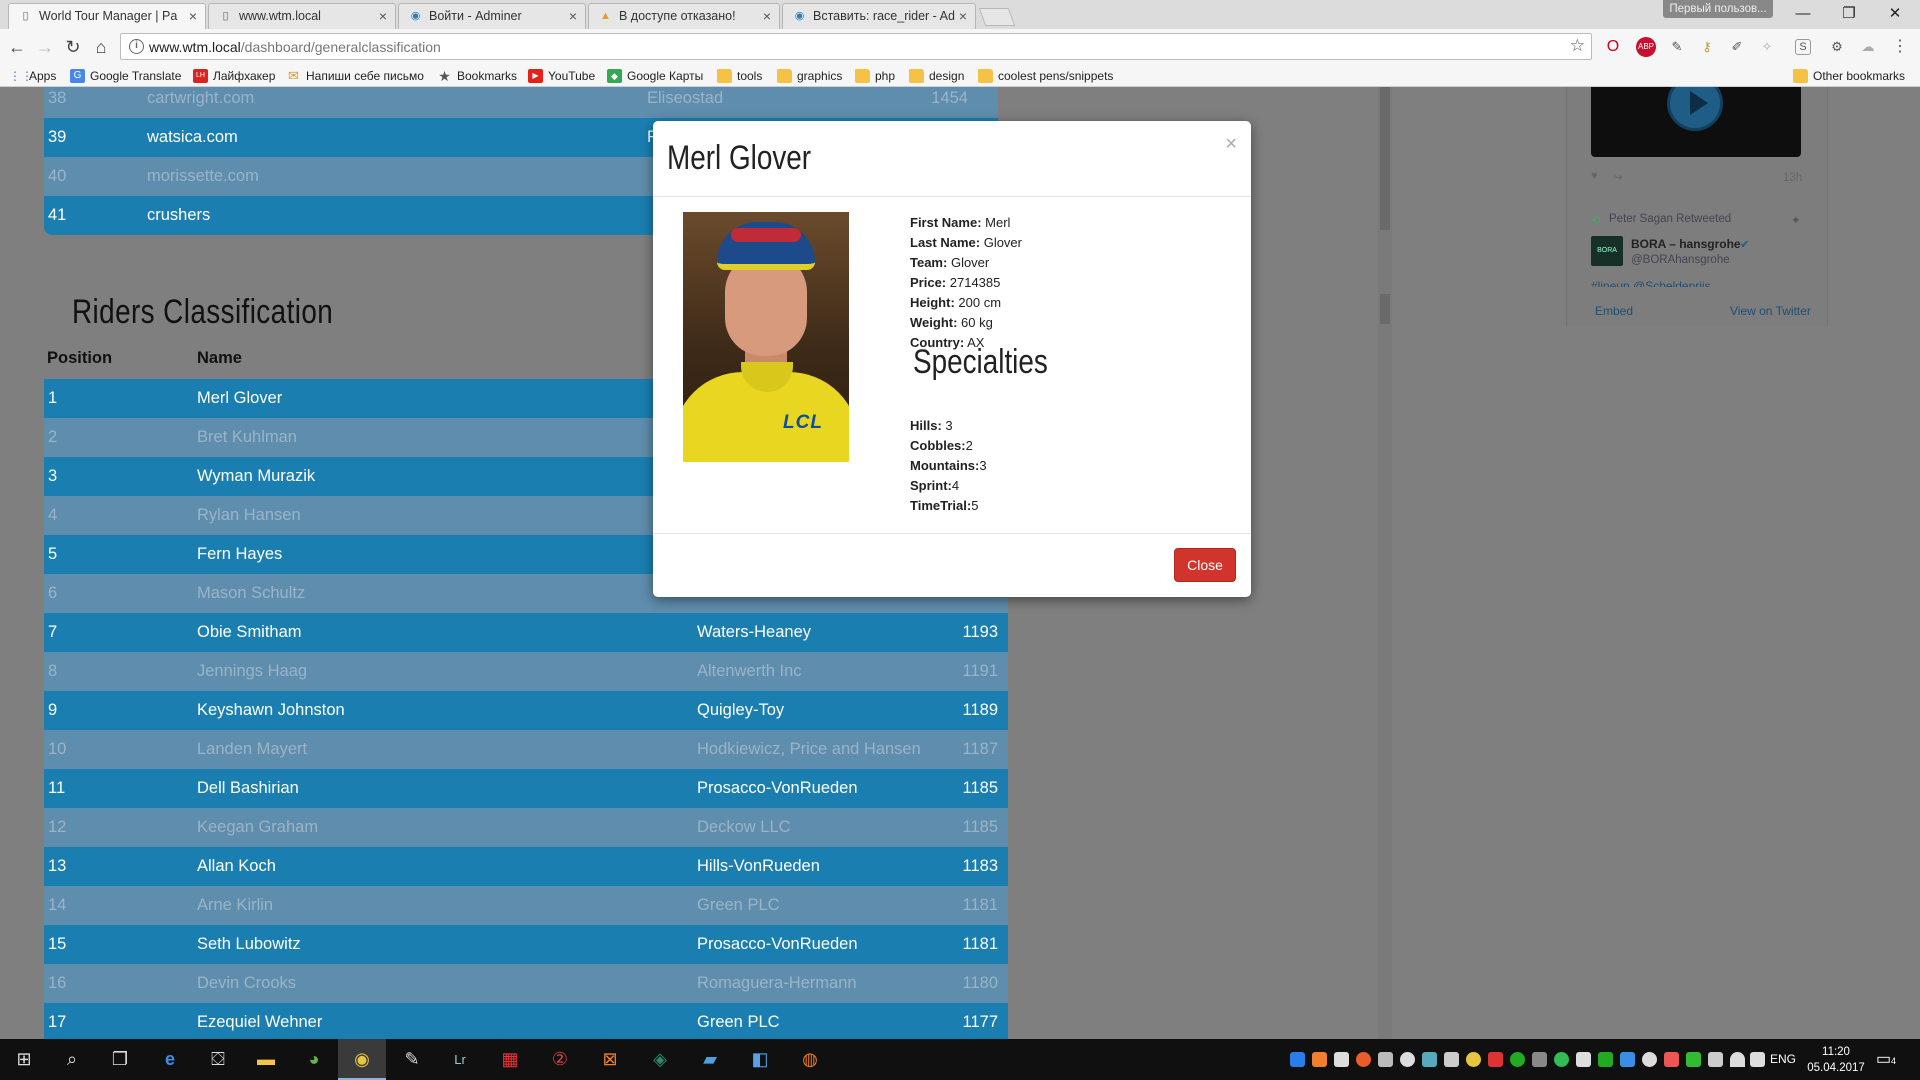  I want to click on reload-icon: ↻, so click(73, 47).